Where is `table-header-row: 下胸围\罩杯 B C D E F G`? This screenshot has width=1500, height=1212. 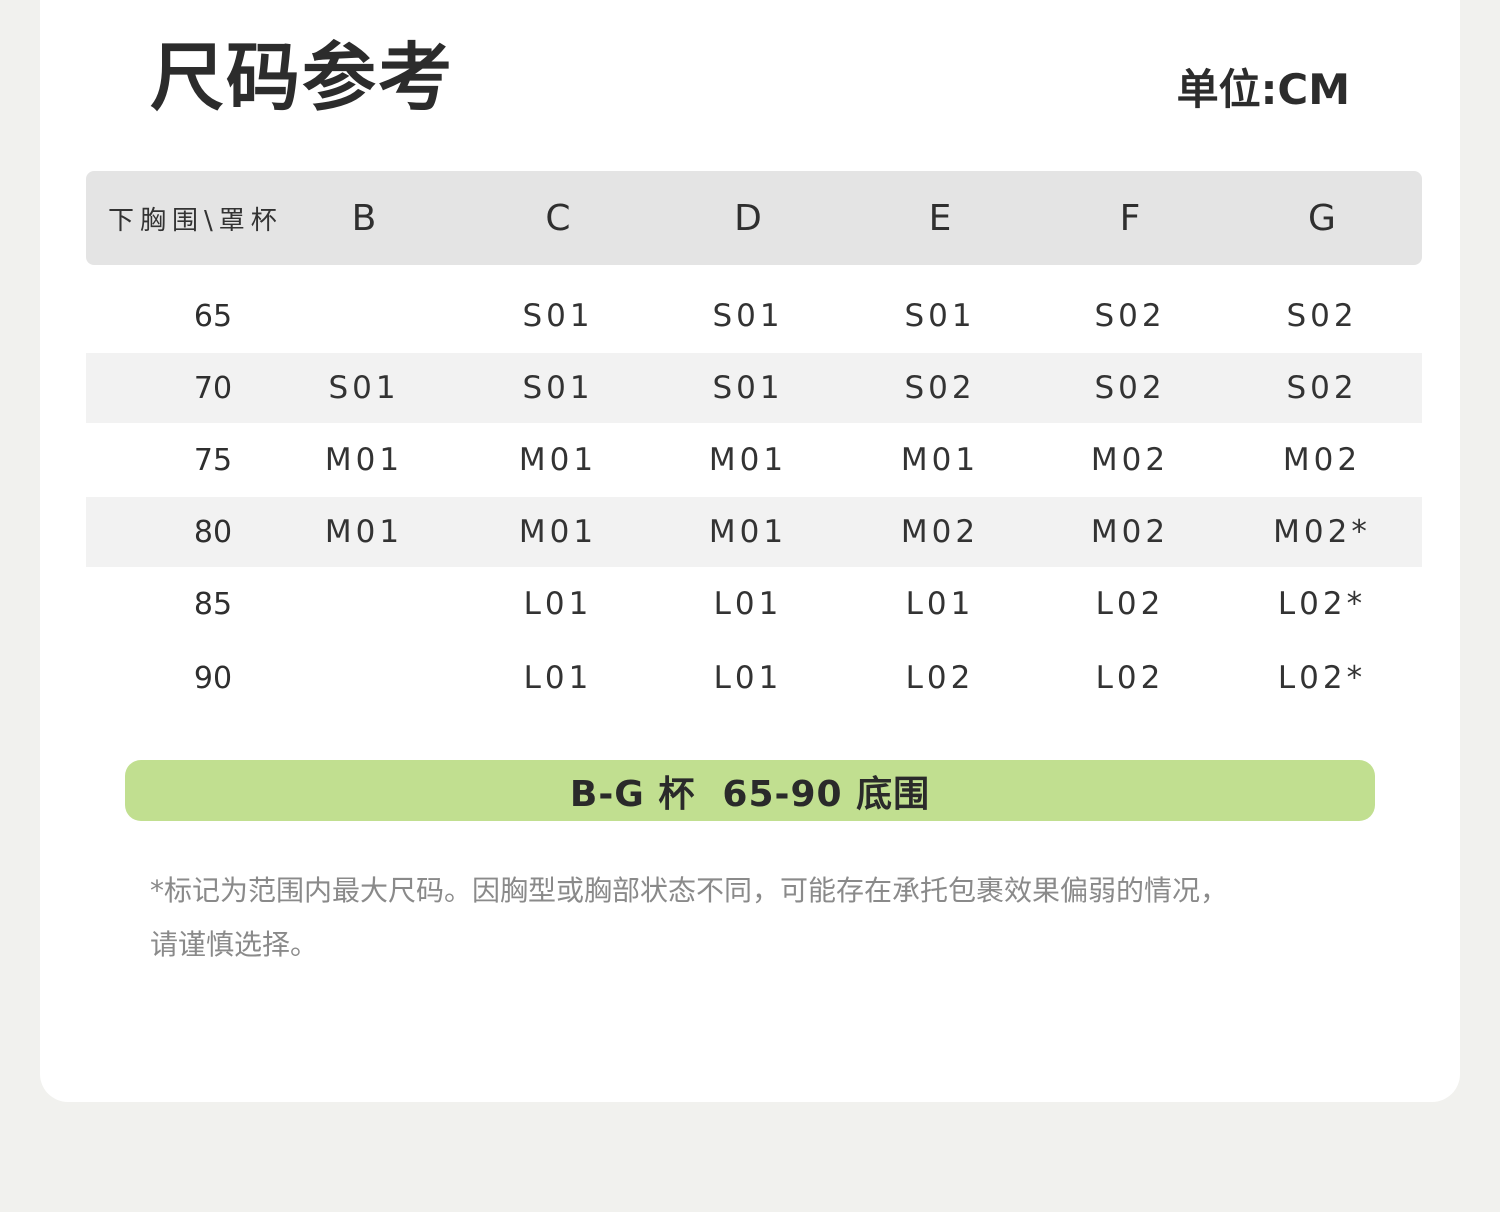
table-header-row: 下胸围\罩杯 B C D E F G is located at coordinates (754, 218).